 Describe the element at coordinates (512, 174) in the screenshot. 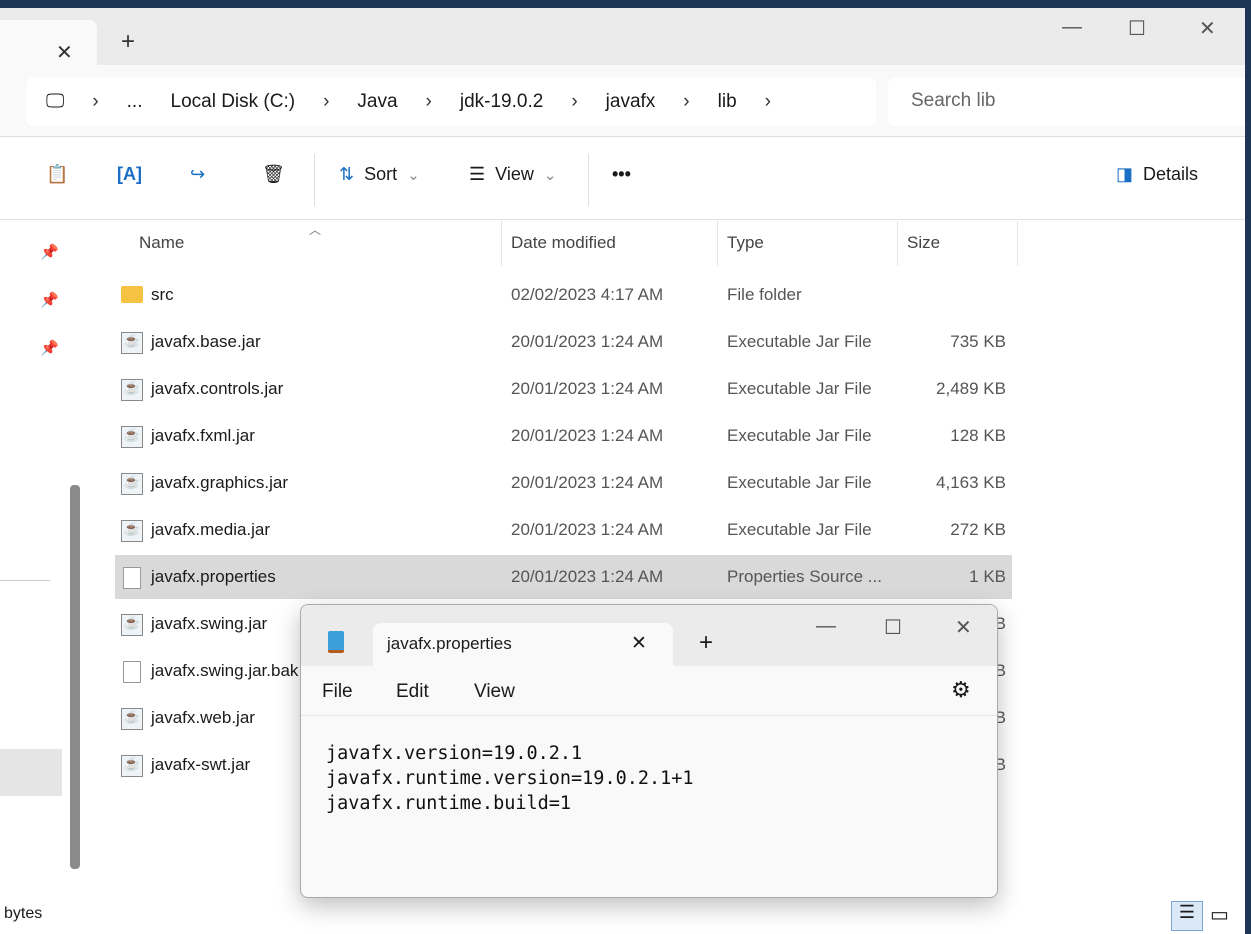

I see `view-button: ☰ View ⌄` at that location.